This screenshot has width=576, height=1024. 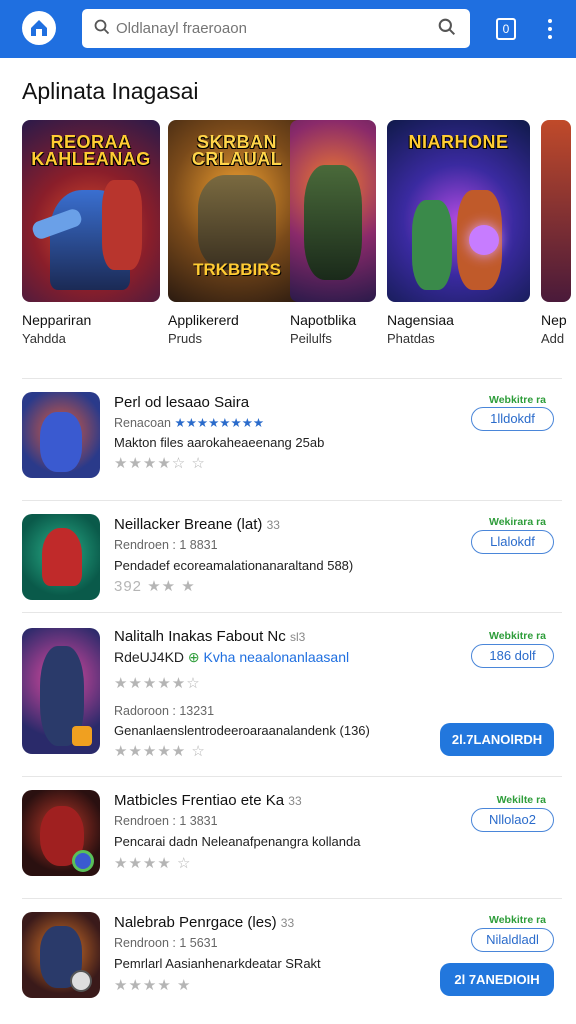 I want to click on play-now-button: 2l.7LANOlRDH, so click(x=497, y=739).